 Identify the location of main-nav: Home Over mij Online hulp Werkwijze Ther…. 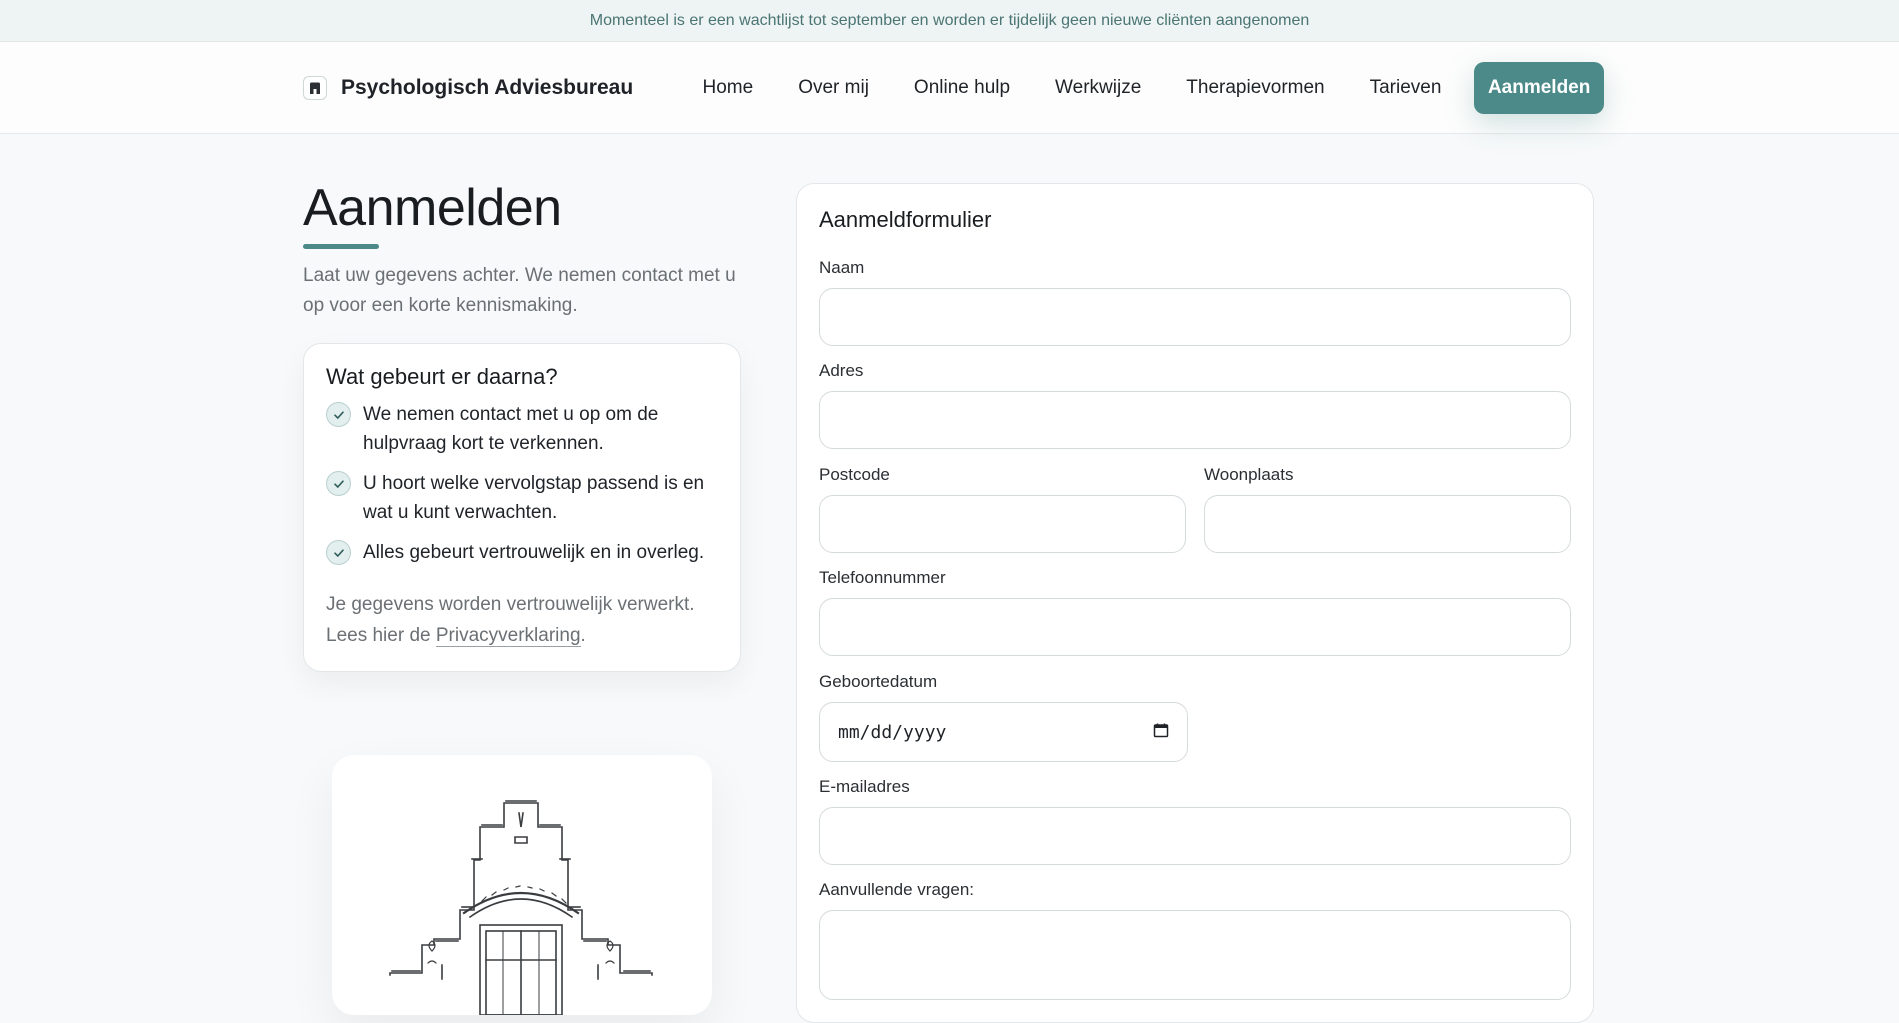
(1142, 88).